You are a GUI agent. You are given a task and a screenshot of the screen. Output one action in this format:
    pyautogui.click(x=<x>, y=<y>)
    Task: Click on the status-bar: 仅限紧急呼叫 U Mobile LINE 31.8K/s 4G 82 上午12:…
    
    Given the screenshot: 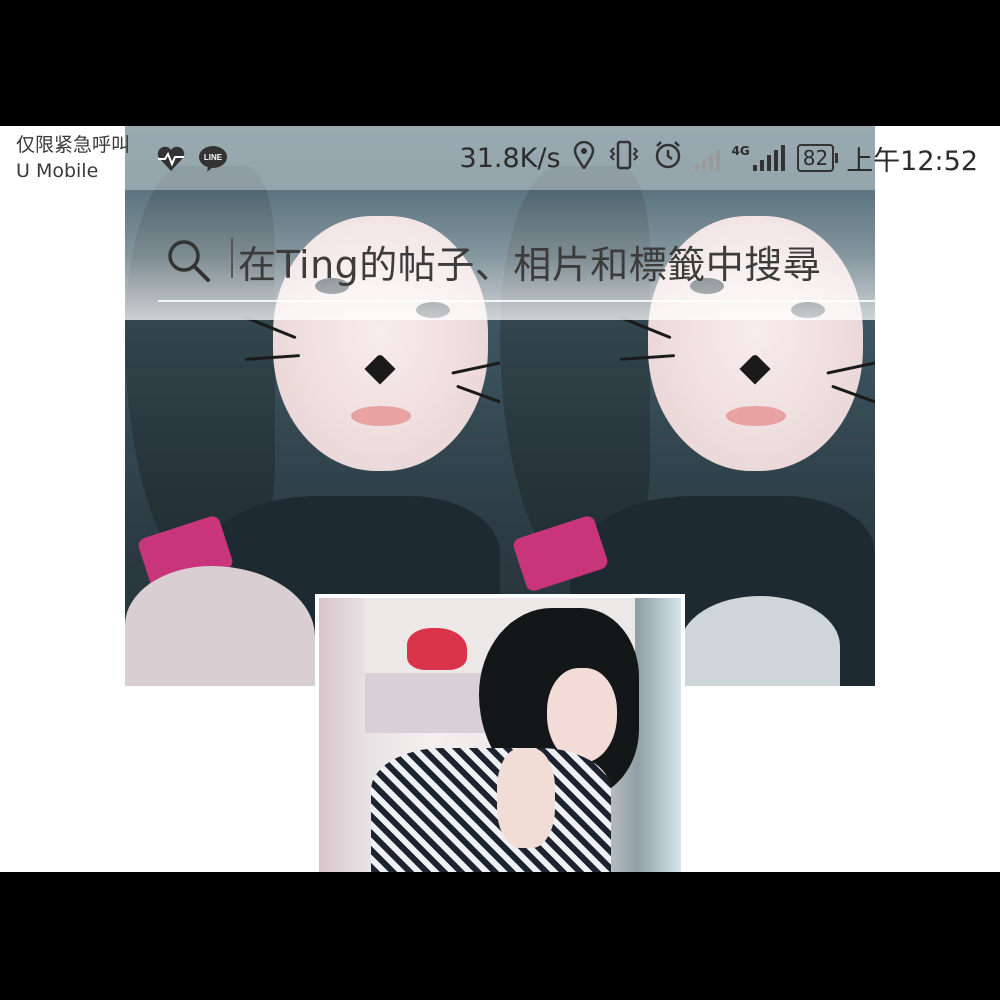 What is the action you would take?
    pyautogui.click(x=500, y=158)
    